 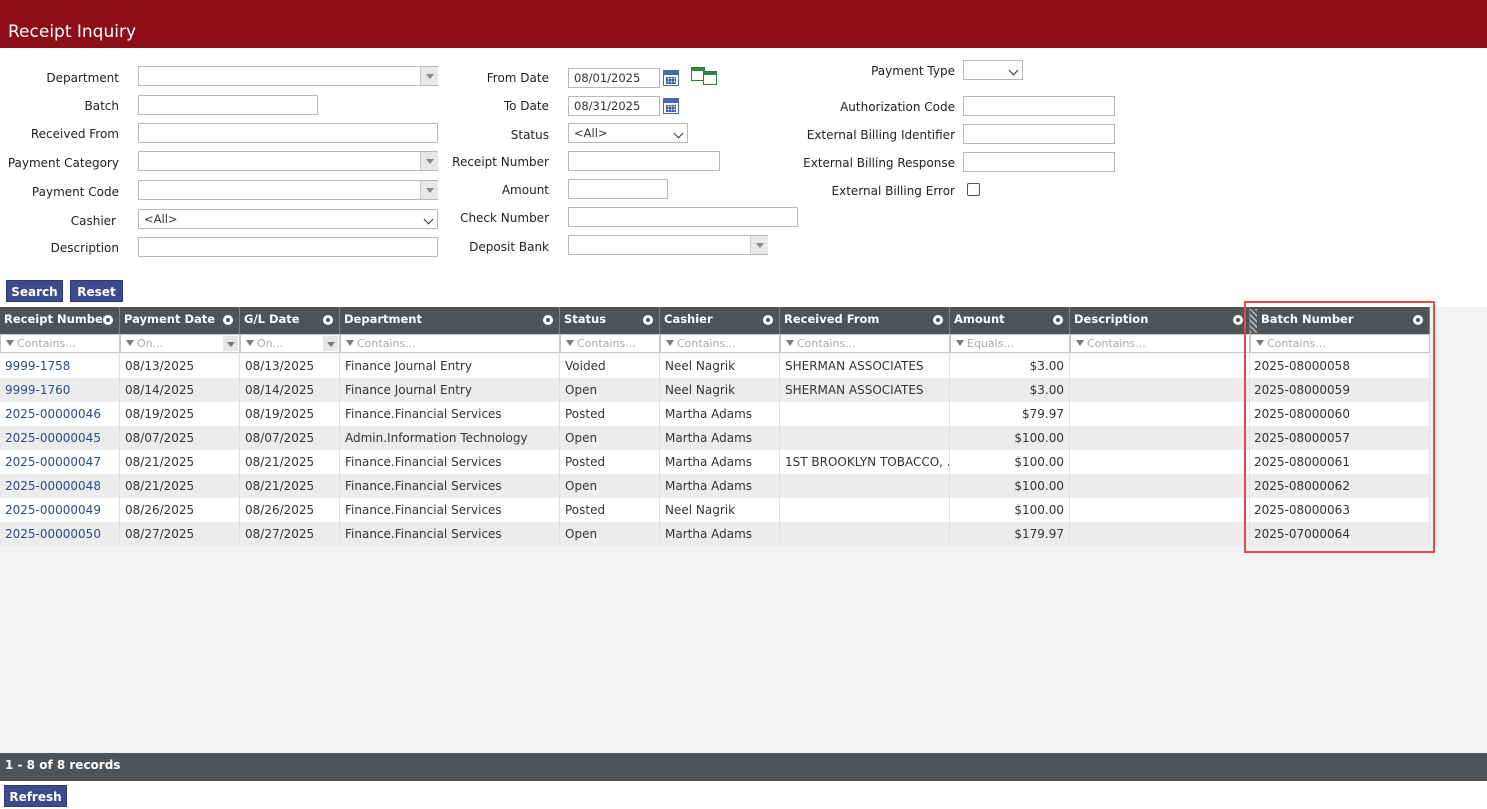 I want to click on column-header-gl-date: G/L Date, so click(x=290, y=320).